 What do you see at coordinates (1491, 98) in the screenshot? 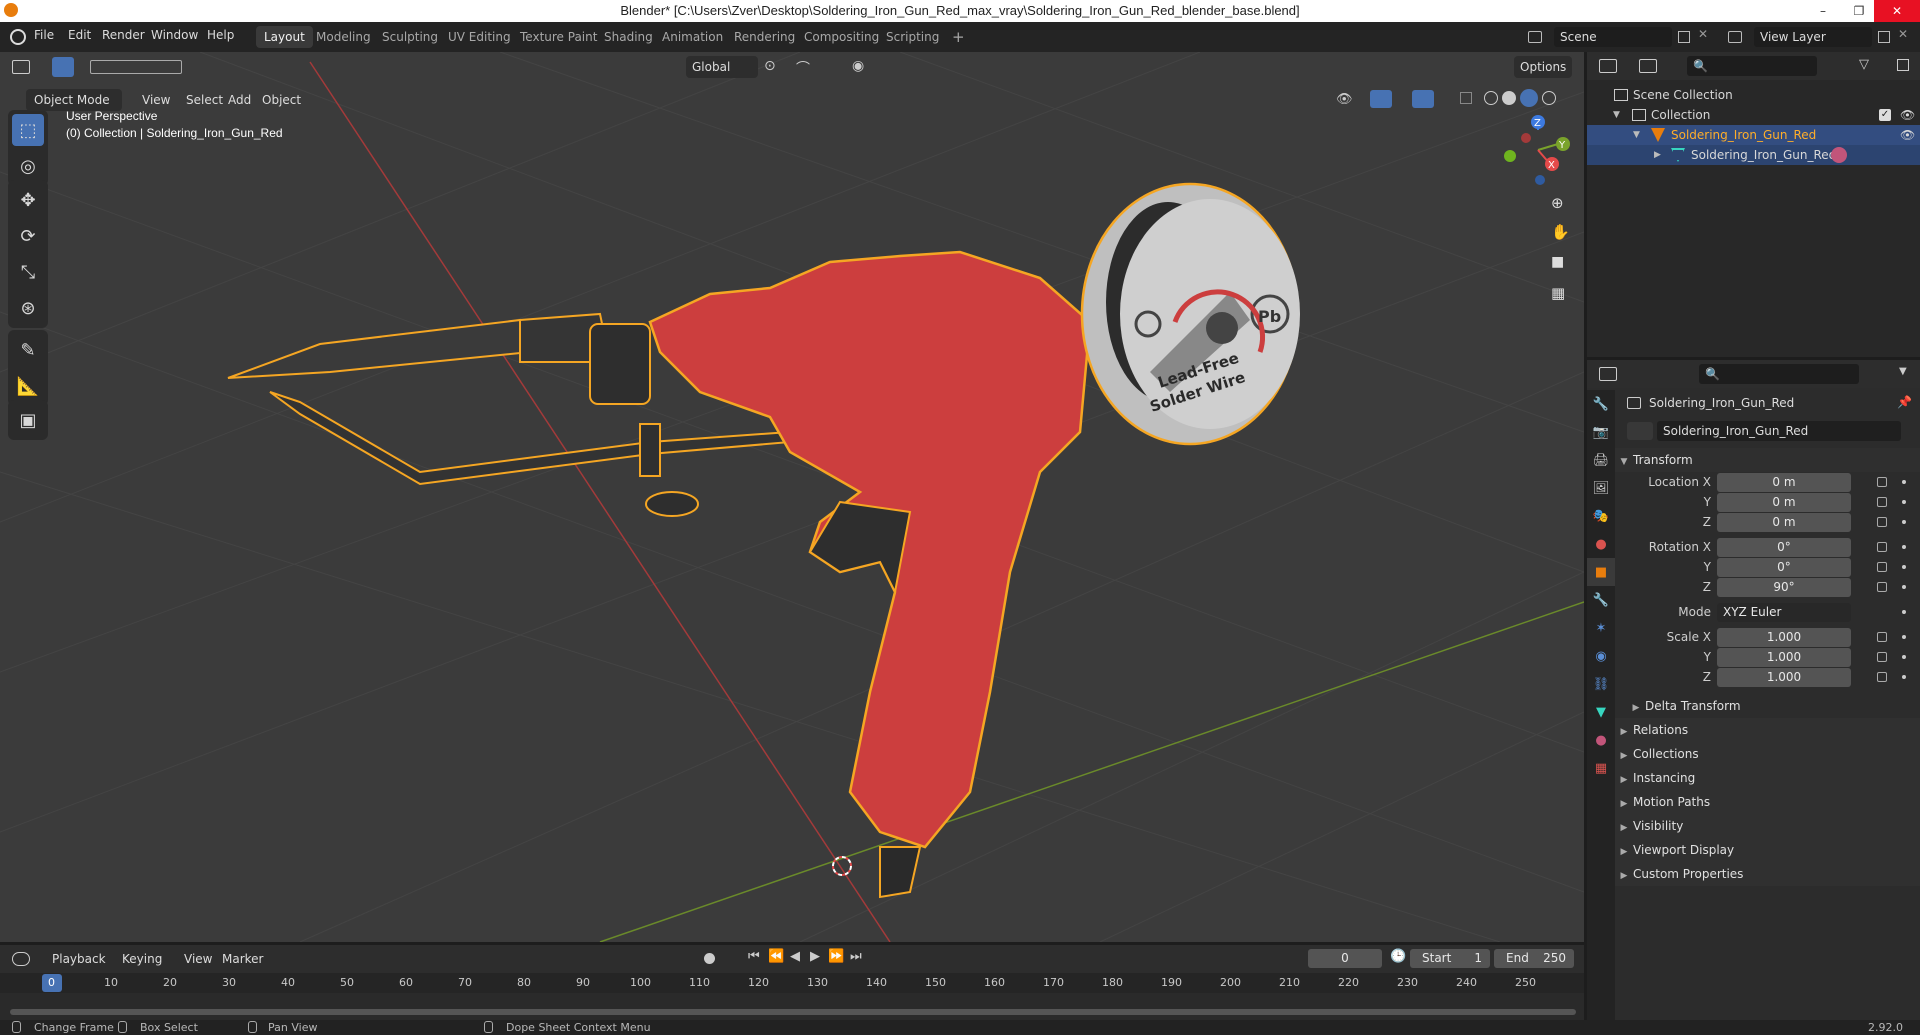
I see `wireframe-shading-icon` at bounding box center [1491, 98].